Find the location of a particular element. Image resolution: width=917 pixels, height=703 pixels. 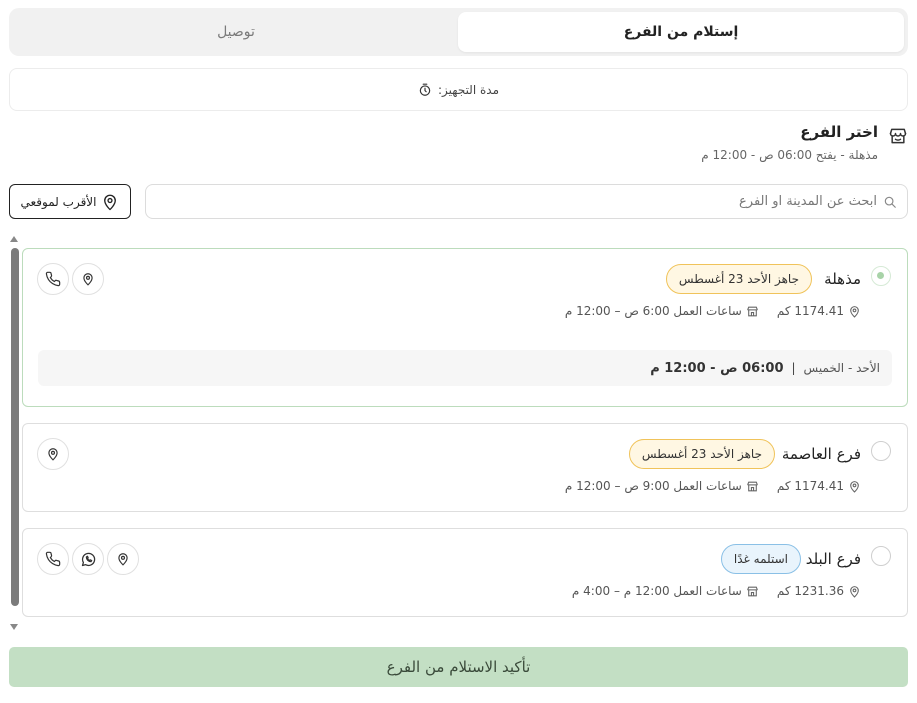

search-icon is located at coordinates (890, 202).